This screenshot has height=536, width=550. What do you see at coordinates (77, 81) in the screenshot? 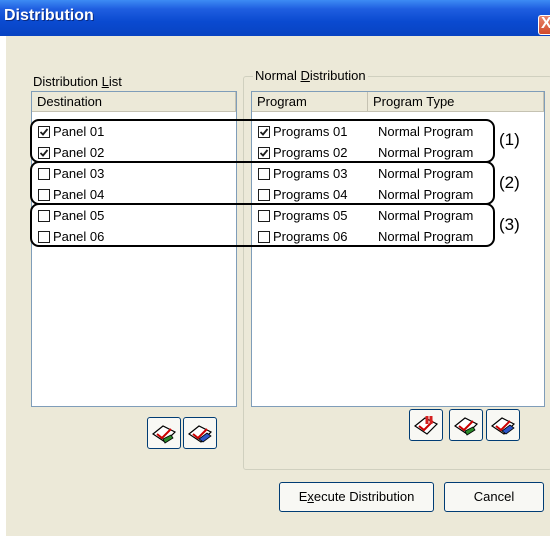
I see `distribution-list-label: Distribution List` at bounding box center [77, 81].